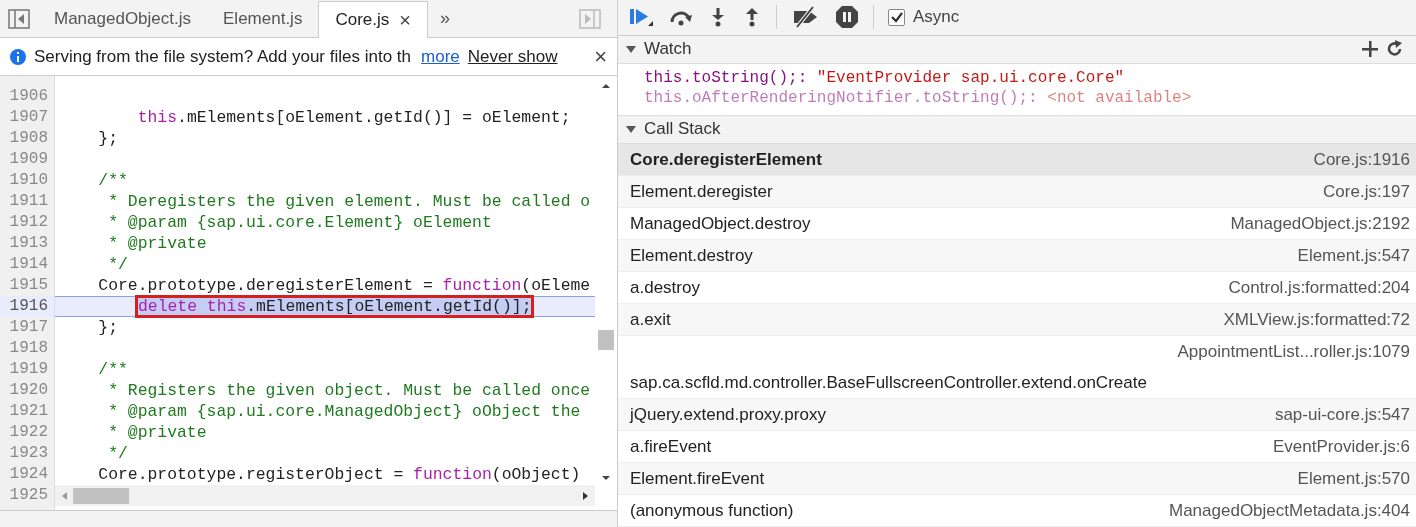 The height and width of the screenshot is (527, 1416). What do you see at coordinates (28, 390) in the screenshot?
I see `line-number: 1920` at bounding box center [28, 390].